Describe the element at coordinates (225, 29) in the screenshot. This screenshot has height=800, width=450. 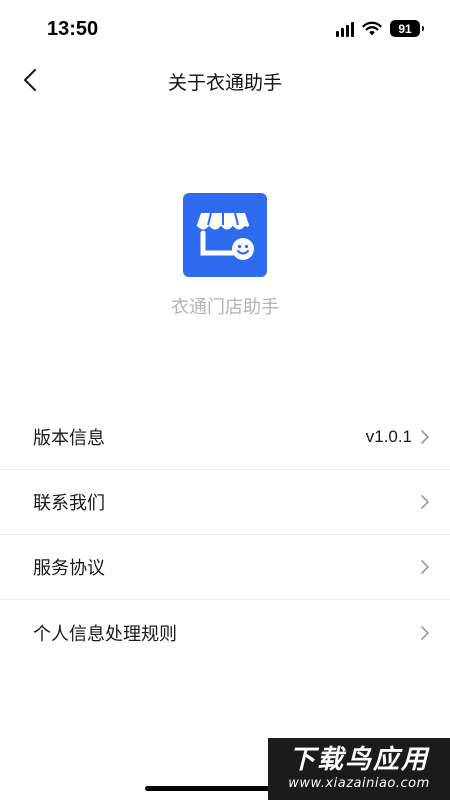
I see `status-bar: 13:50 91` at that location.